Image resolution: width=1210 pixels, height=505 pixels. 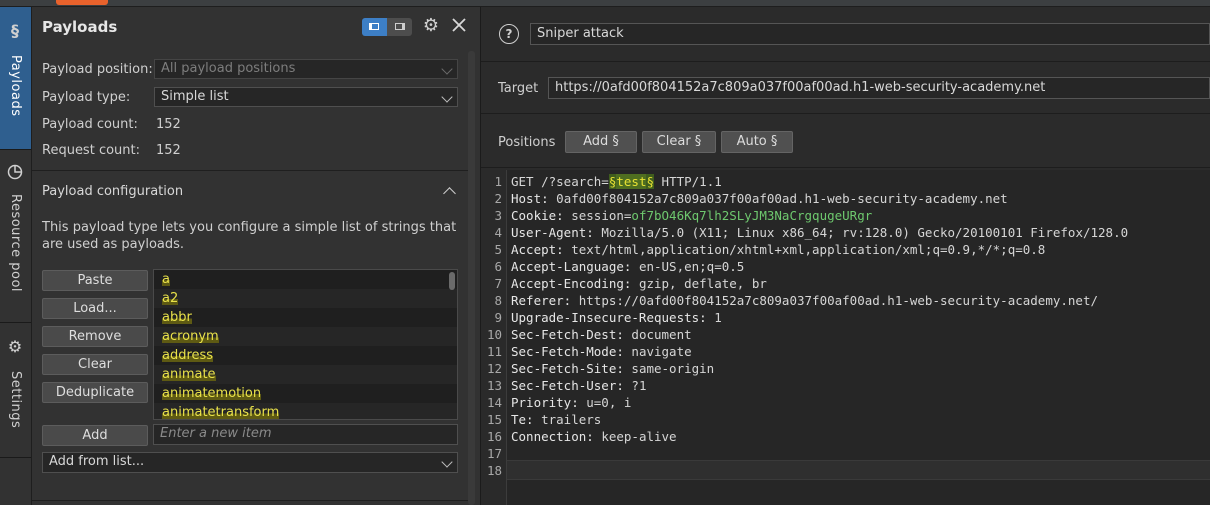 I want to click on list-item: animatemotion, so click(x=305, y=393).